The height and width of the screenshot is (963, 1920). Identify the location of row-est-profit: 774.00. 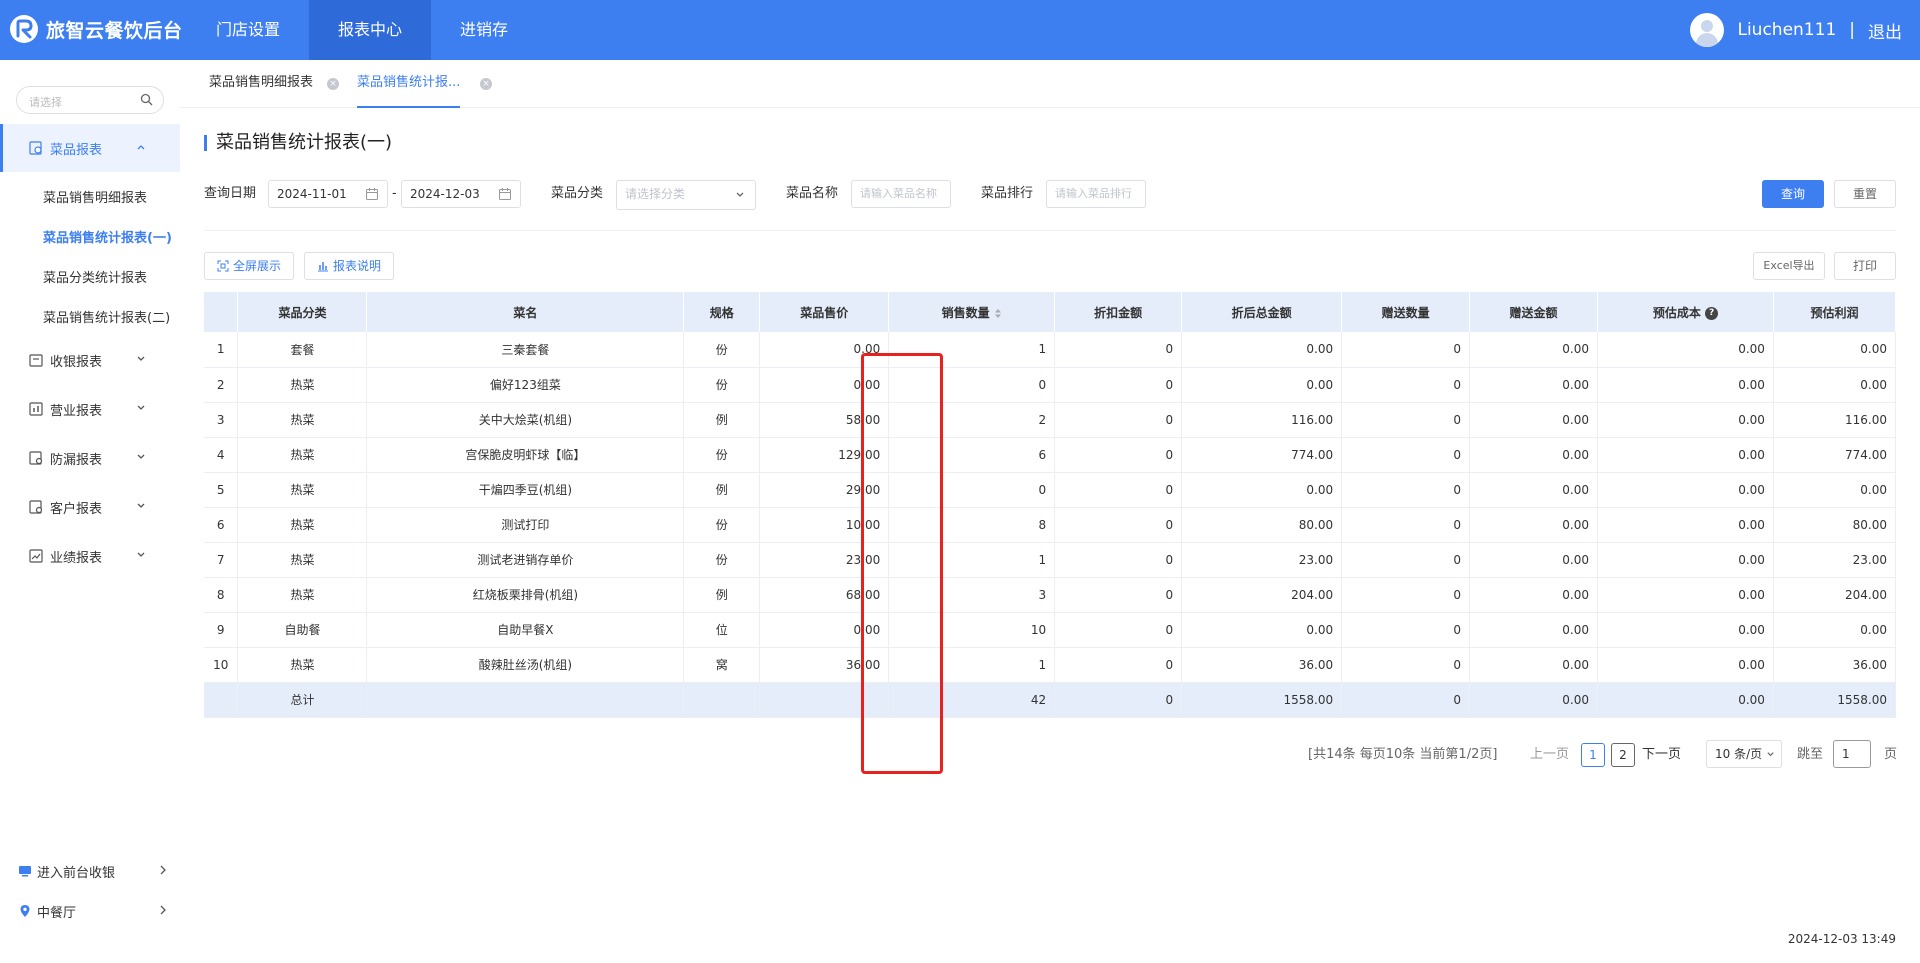
(1835, 455).